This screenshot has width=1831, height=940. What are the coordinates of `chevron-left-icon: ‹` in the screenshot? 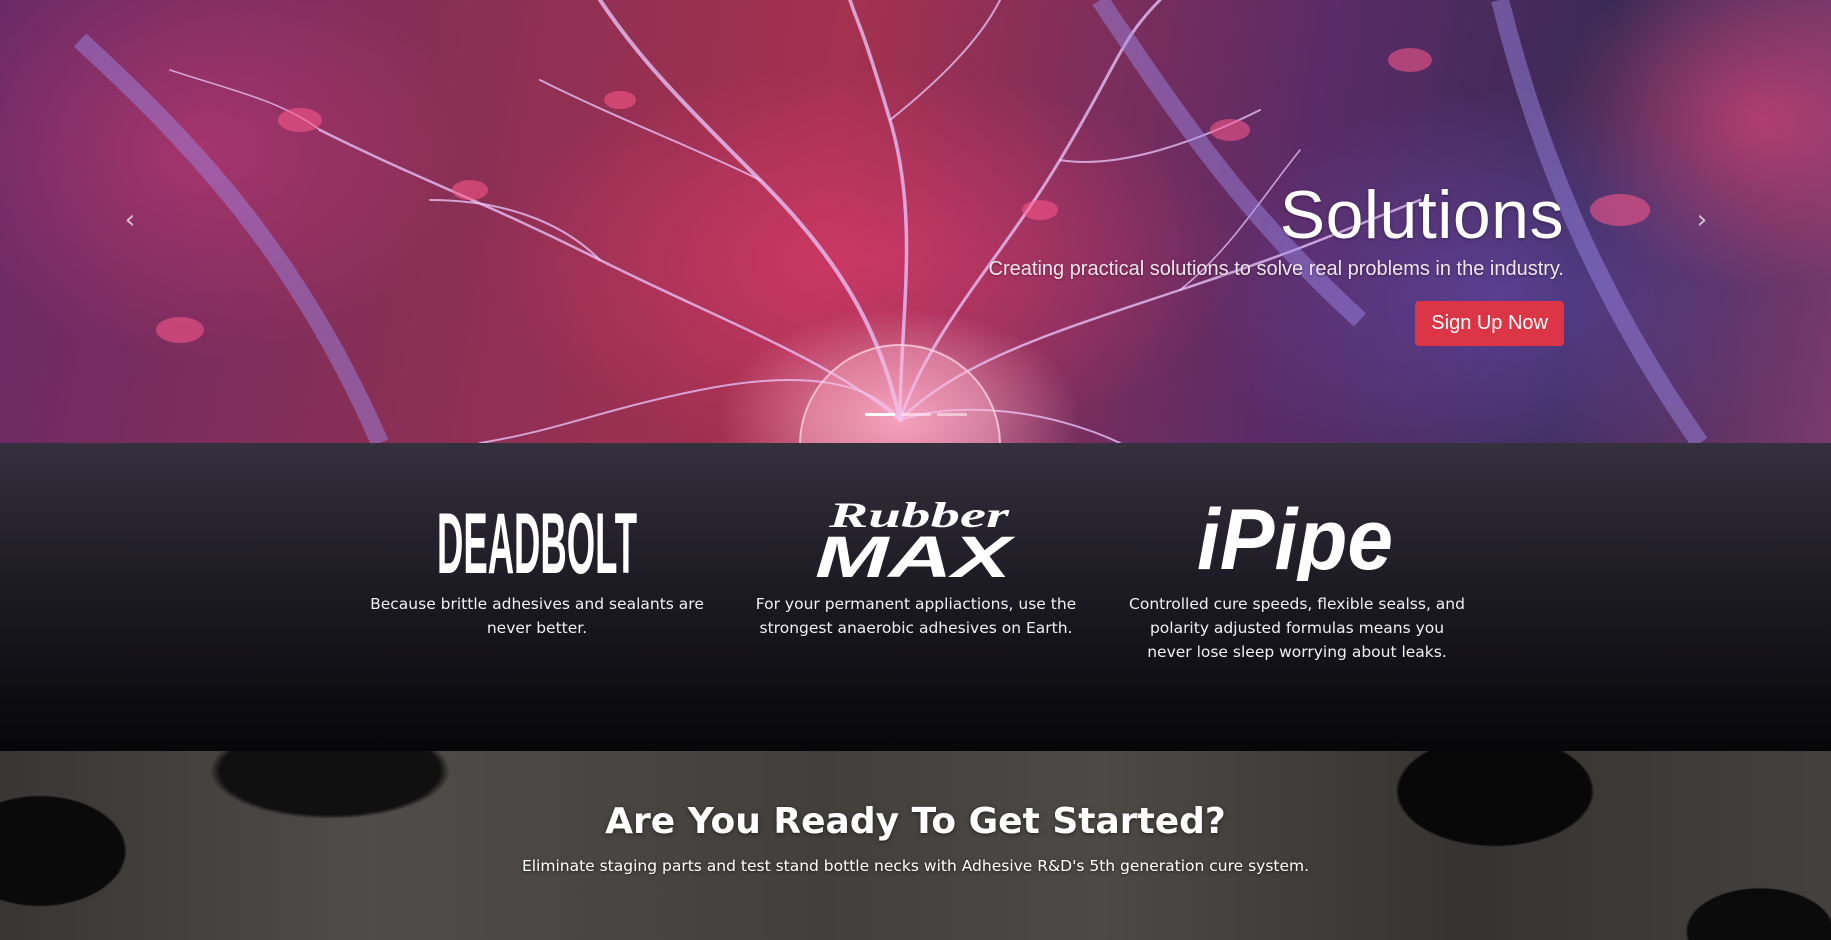 It's located at (130, 220).